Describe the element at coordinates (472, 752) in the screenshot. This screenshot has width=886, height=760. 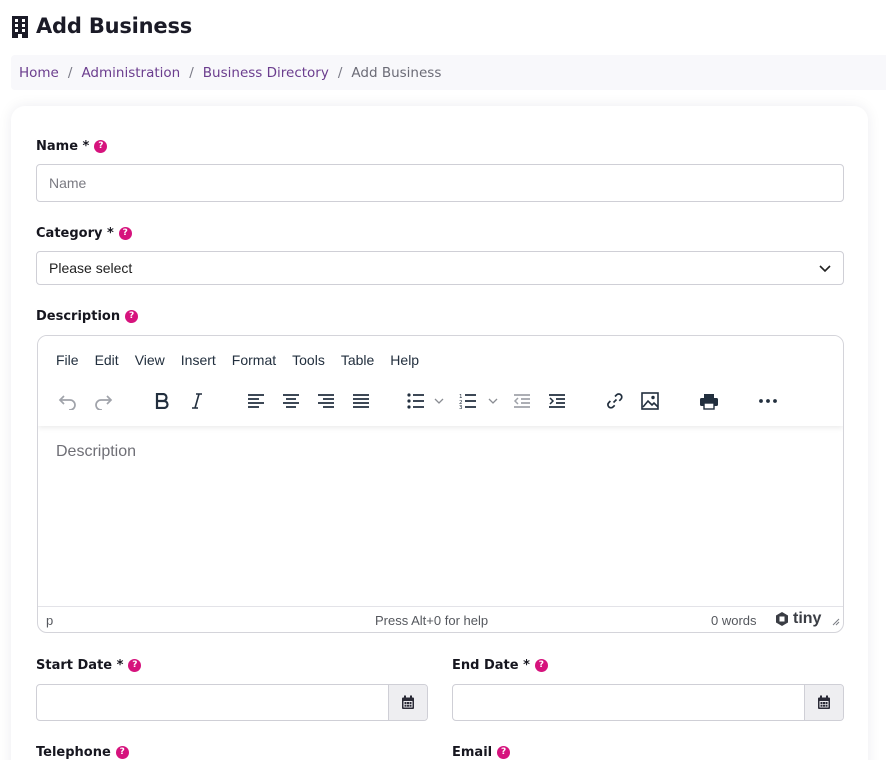
I see `email-label-text: Email` at that location.